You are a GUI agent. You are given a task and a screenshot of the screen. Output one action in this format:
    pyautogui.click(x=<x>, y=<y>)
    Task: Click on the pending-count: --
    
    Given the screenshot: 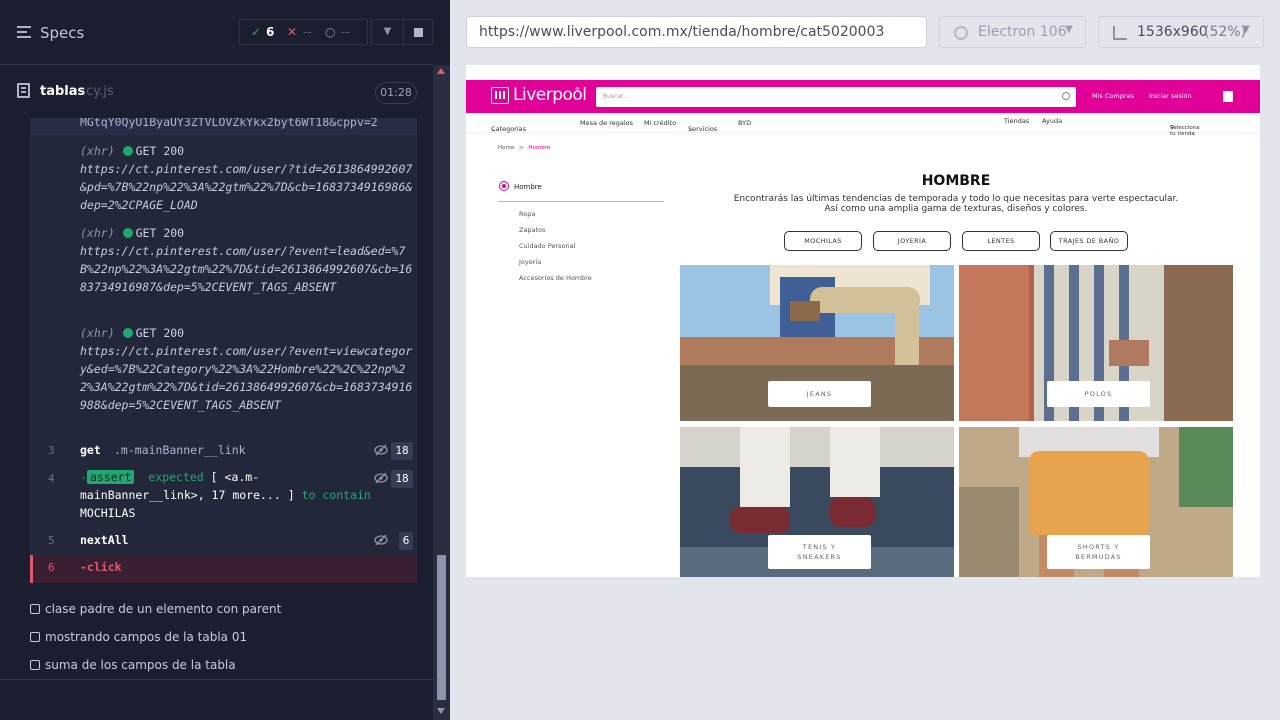 What is the action you would take?
    pyautogui.click(x=345, y=32)
    